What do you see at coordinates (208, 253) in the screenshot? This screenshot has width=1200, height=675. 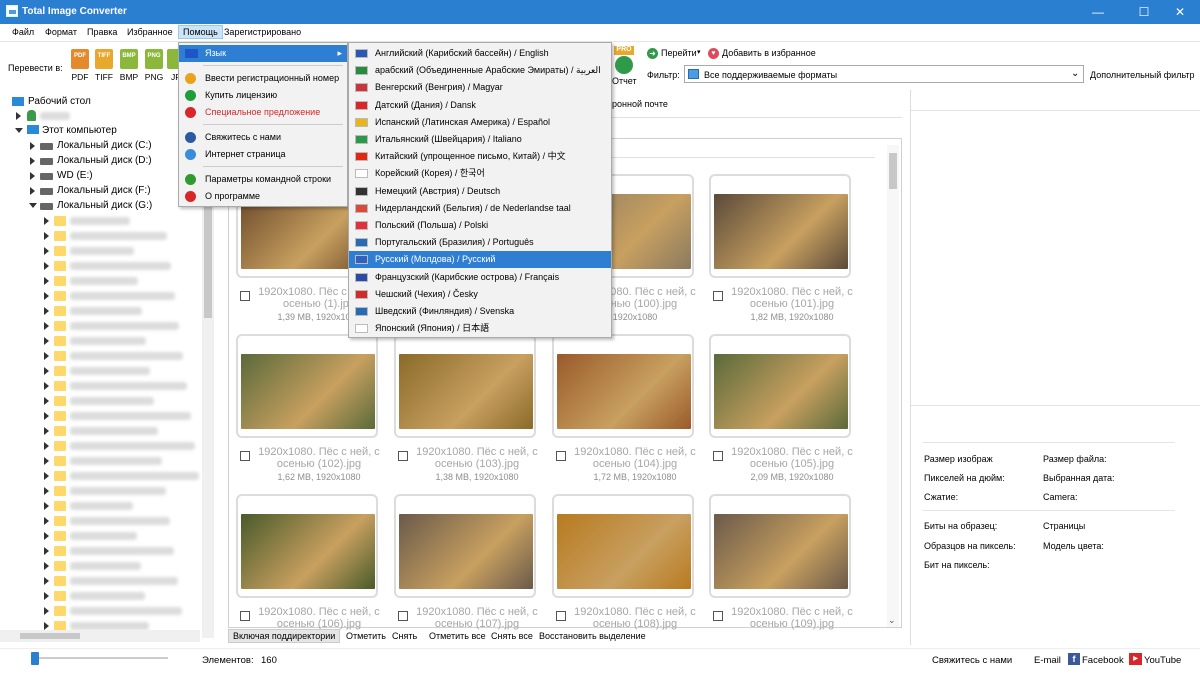 I see `tree-scroll-thumb` at bounding box center [208, 253].